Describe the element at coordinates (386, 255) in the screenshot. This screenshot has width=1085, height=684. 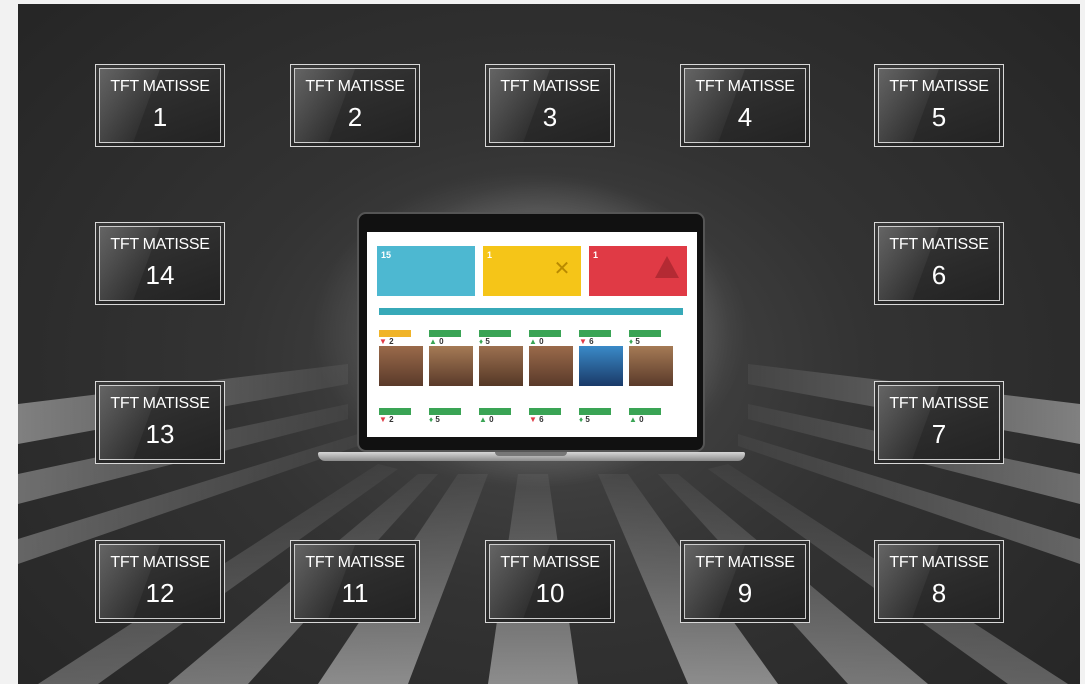
I see `card-value: 15` at that location.